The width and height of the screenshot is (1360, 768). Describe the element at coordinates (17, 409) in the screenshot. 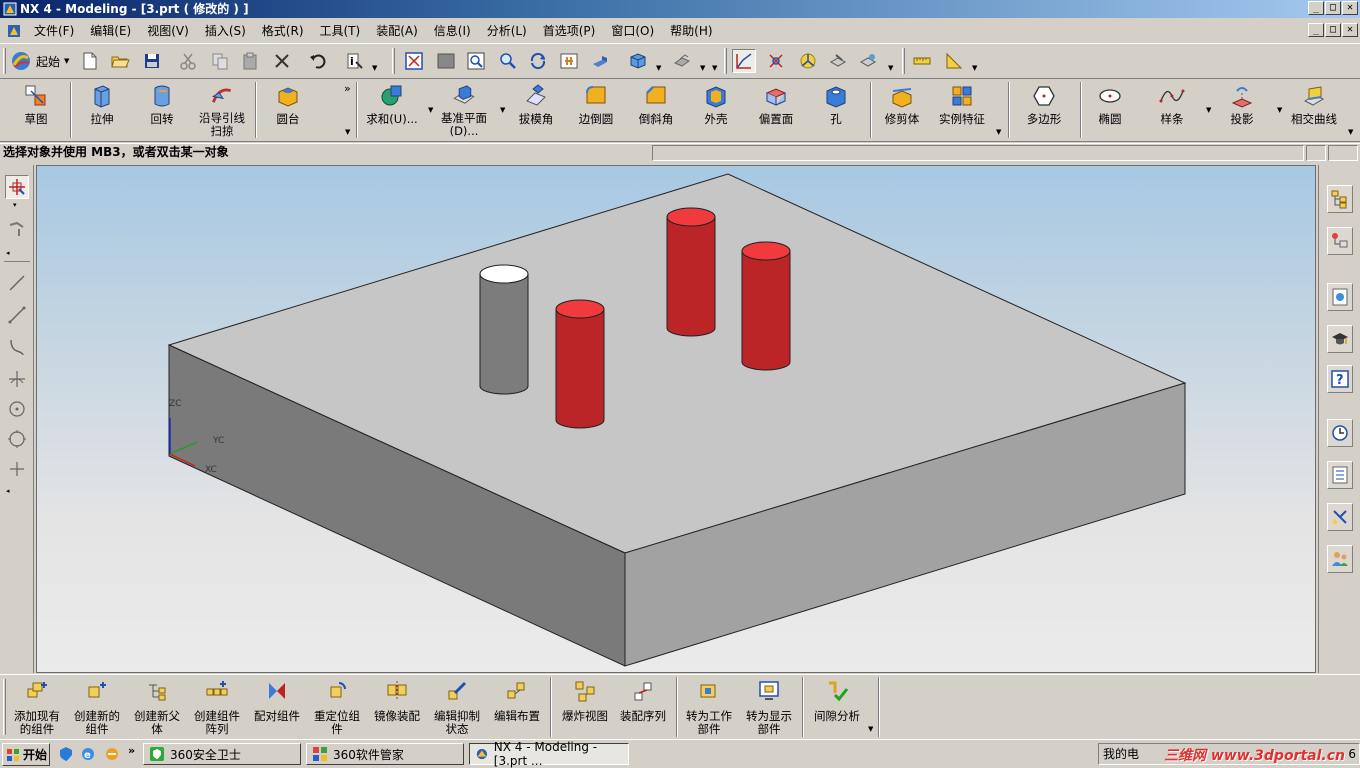

I see `circle-center-button` at that location.